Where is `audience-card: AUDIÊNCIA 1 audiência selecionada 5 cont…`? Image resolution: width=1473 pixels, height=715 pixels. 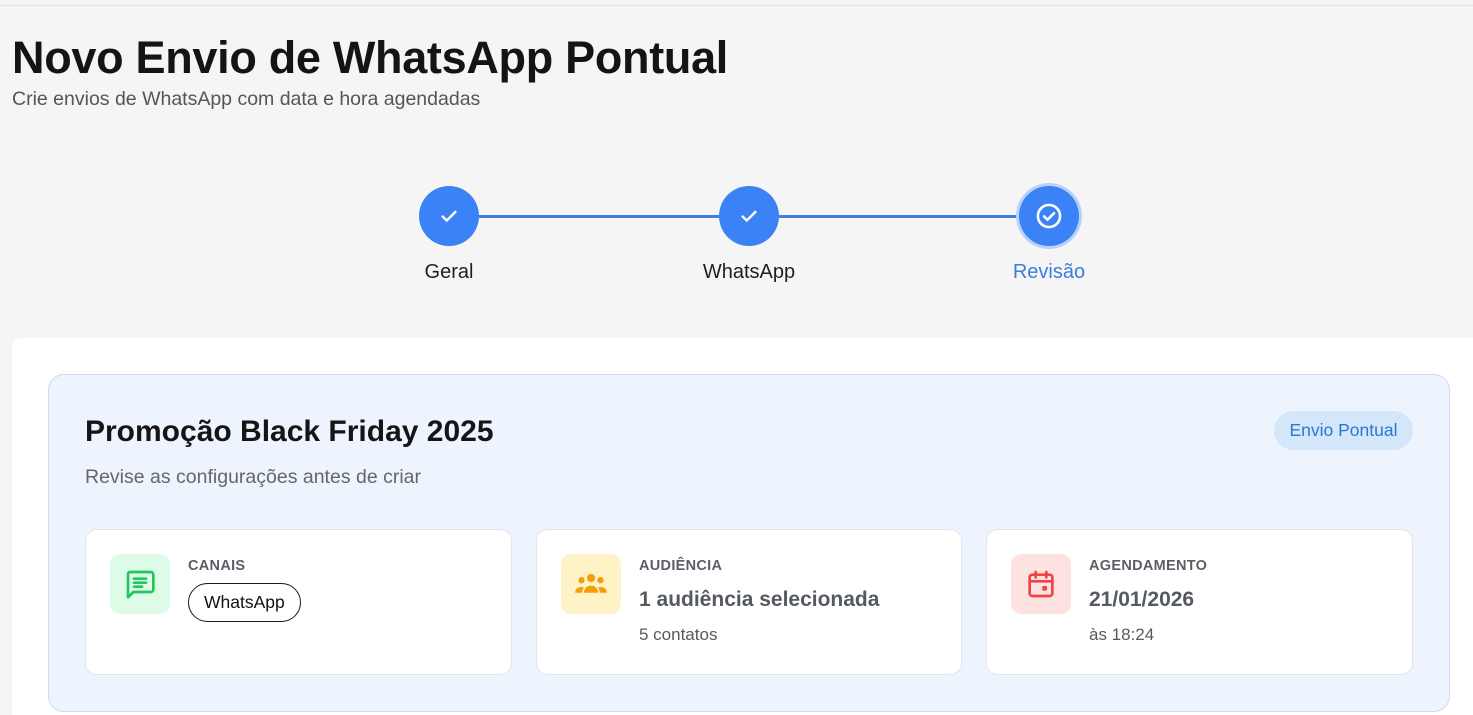
audience-card: AUDIÊNCIA 1 audiência selecionada 5 cont… is located at coordinates (749, 602).